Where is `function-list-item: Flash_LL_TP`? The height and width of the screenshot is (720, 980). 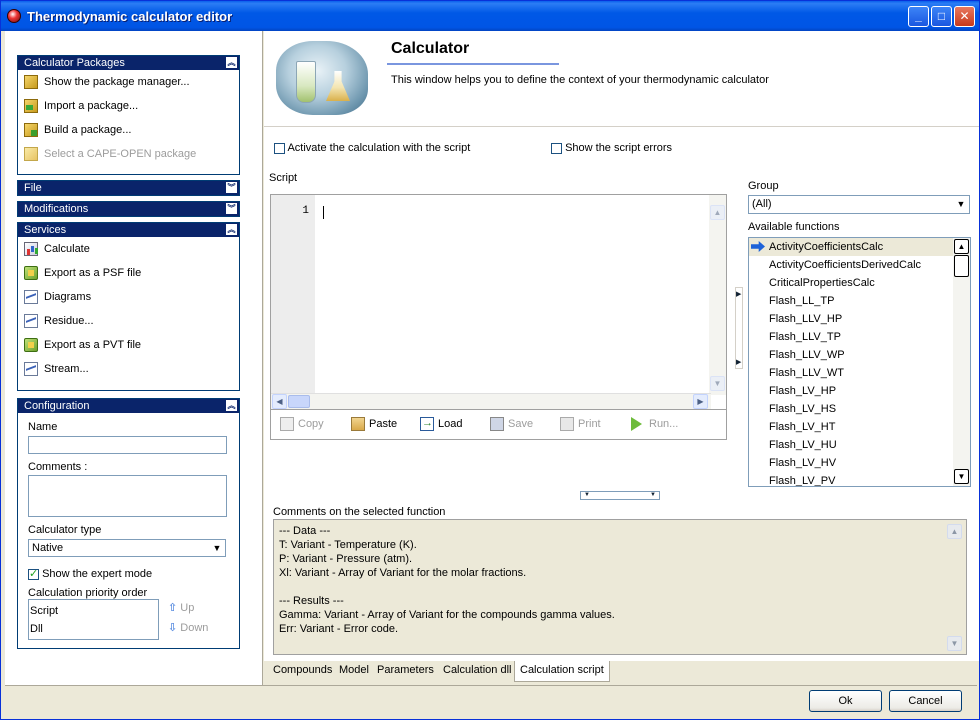 function-list-item: Flash_LL_TP is located at coordinates (859, 301).